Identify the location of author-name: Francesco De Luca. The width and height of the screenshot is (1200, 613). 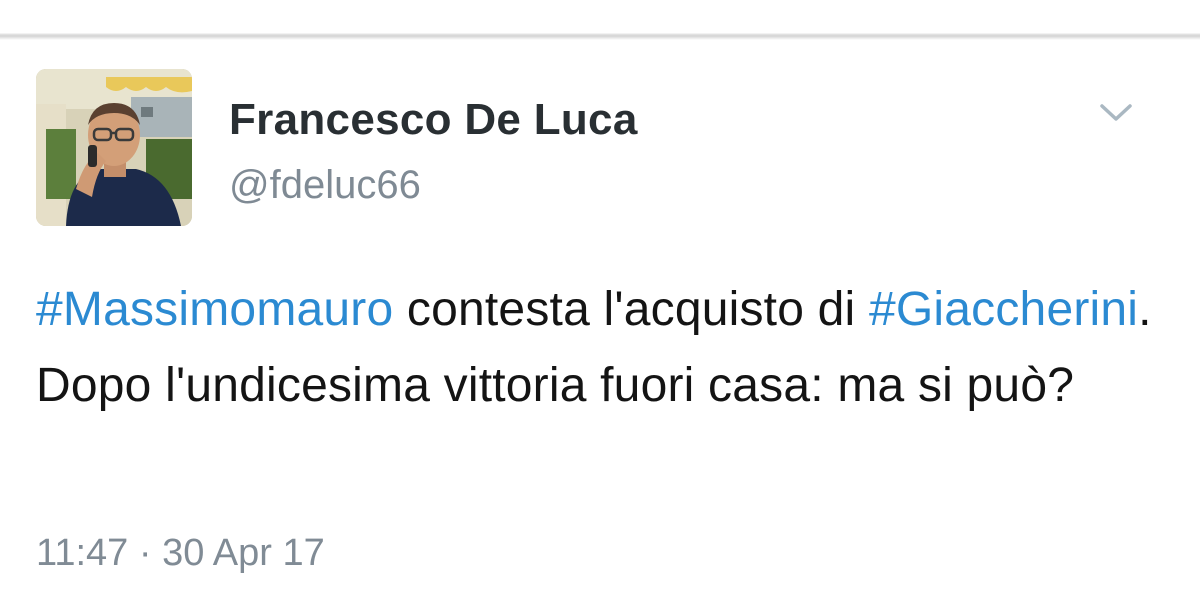
(433, 120).